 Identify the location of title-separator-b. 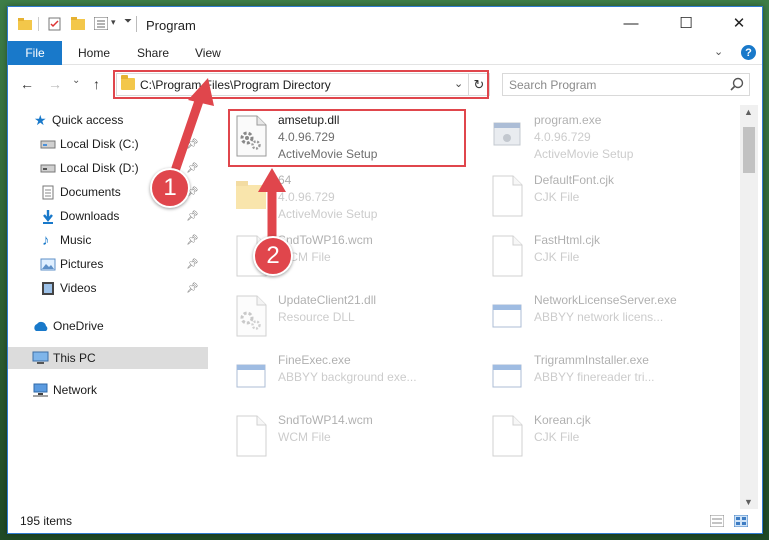
(136, 24).